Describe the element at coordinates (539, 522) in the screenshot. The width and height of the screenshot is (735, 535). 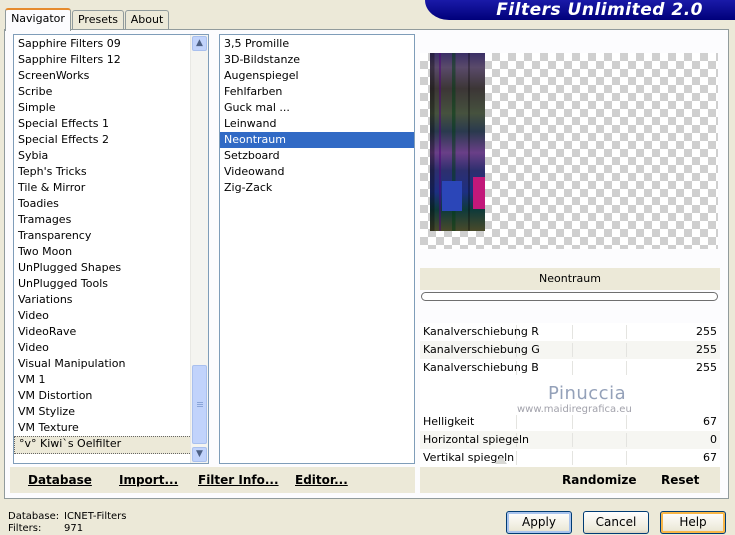
I see `apply-button: Apply` at that location.